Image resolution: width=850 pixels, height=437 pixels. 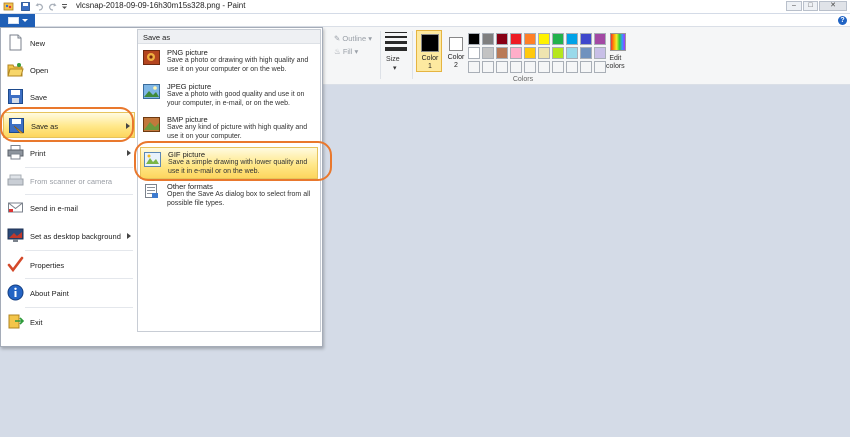 What do you see at coordinates (229, 37) in the screenshot?
I see `save-as-header: Save as` at bounding box center [229, 37].